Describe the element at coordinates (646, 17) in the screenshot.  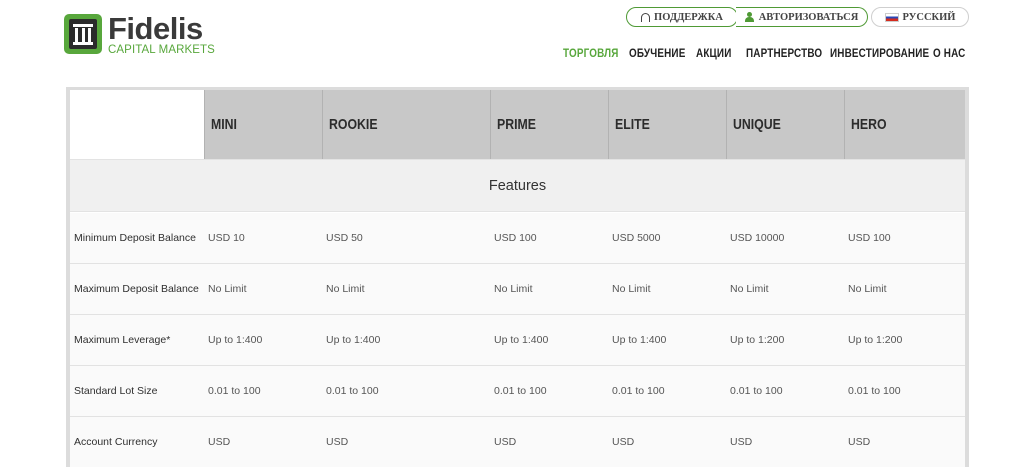
I see `headset-icon` at that location.